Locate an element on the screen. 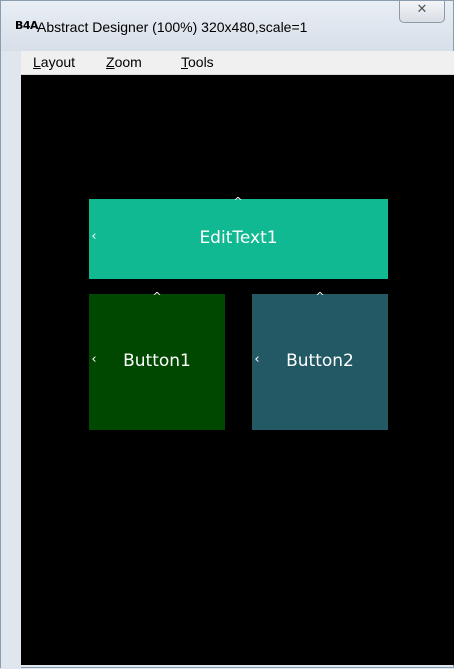 The width and height of the screenshot is (454, 669). menu-layout-accel: L is located at coordinates (37, 62).